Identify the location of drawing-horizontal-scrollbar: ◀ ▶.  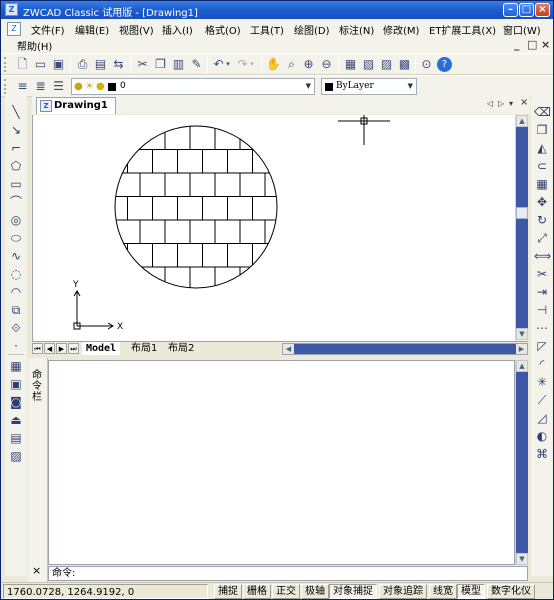
(405, 349).